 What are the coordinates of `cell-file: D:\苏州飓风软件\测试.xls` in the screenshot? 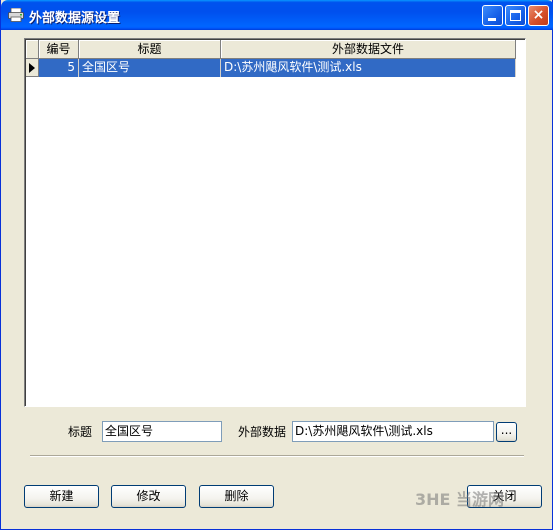 It's located at (368, 68).